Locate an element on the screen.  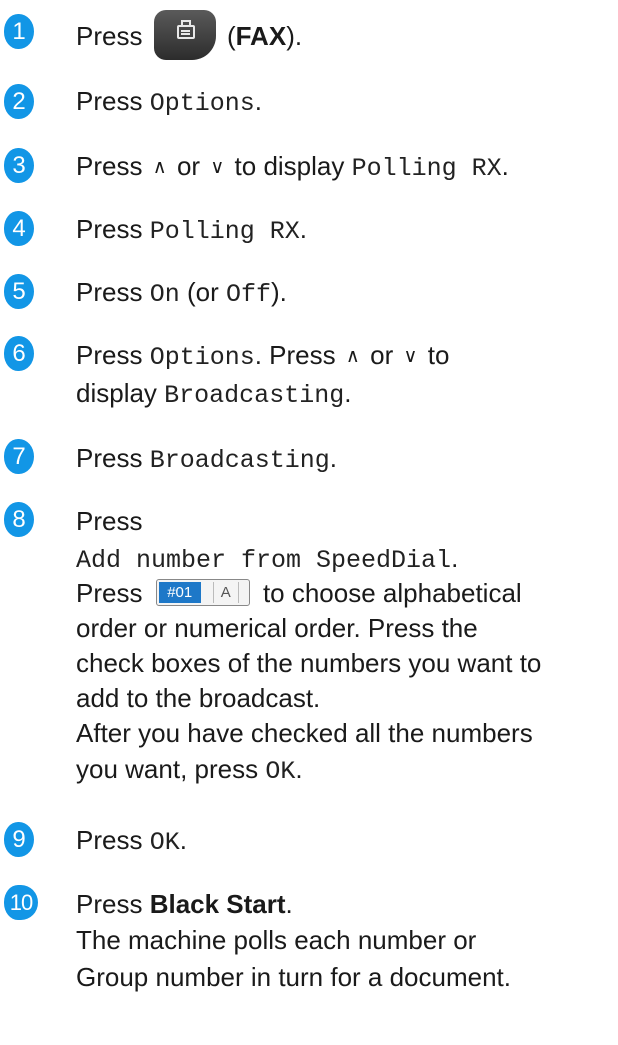
fax-button is located at coordinates (184, 35).